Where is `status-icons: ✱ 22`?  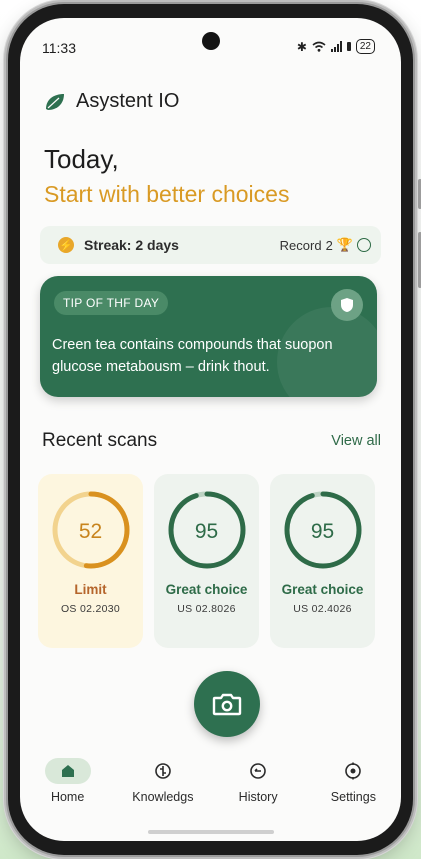 status-icons: ✱ 22 is located at coordinates (336, 46).